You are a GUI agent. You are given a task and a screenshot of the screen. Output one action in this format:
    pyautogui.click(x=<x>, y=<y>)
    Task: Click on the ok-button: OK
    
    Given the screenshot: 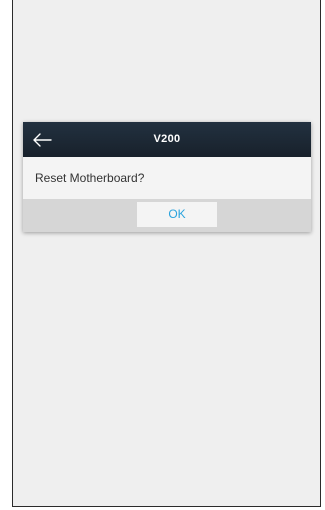 What is the action you would take?
    pyautogui.click(x=177, y=214)
    